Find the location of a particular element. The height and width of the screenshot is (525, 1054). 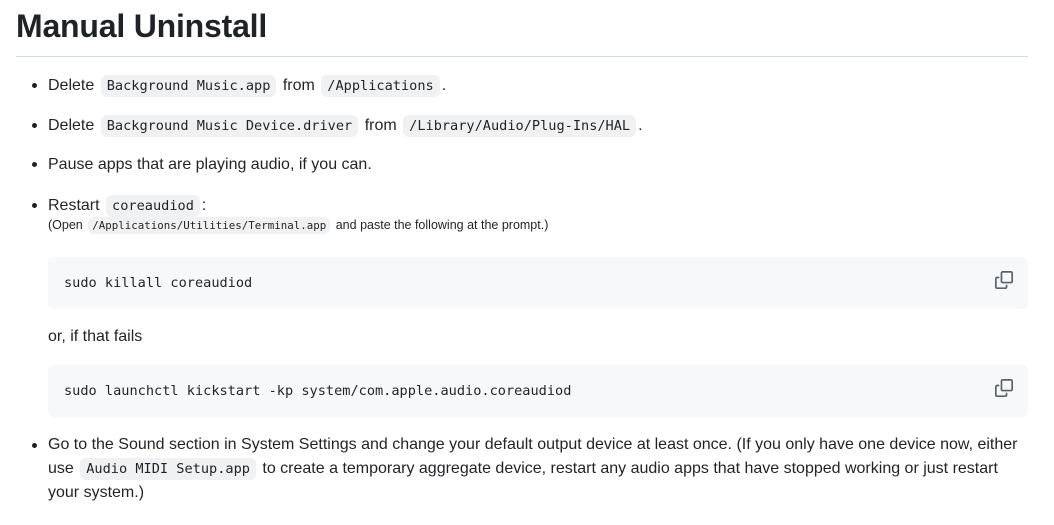

inline-code-terminal: /Applications/Utilities/Terminal.app is located at coordinates (209, 225).